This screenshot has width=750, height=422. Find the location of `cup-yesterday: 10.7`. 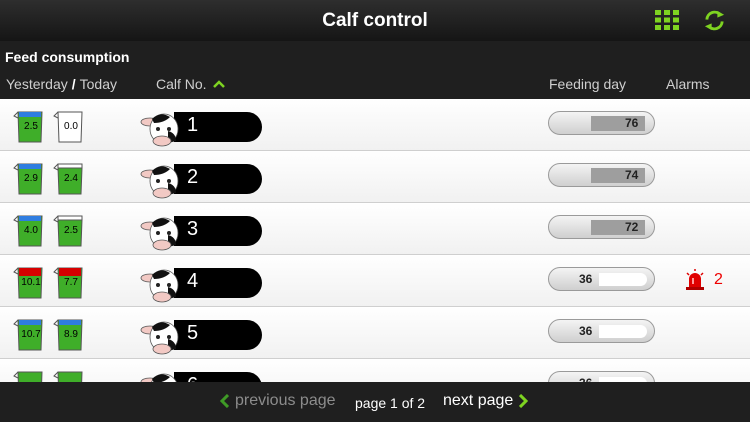

cup-yesterday: 10.7 is located at coordinates (30, 334).